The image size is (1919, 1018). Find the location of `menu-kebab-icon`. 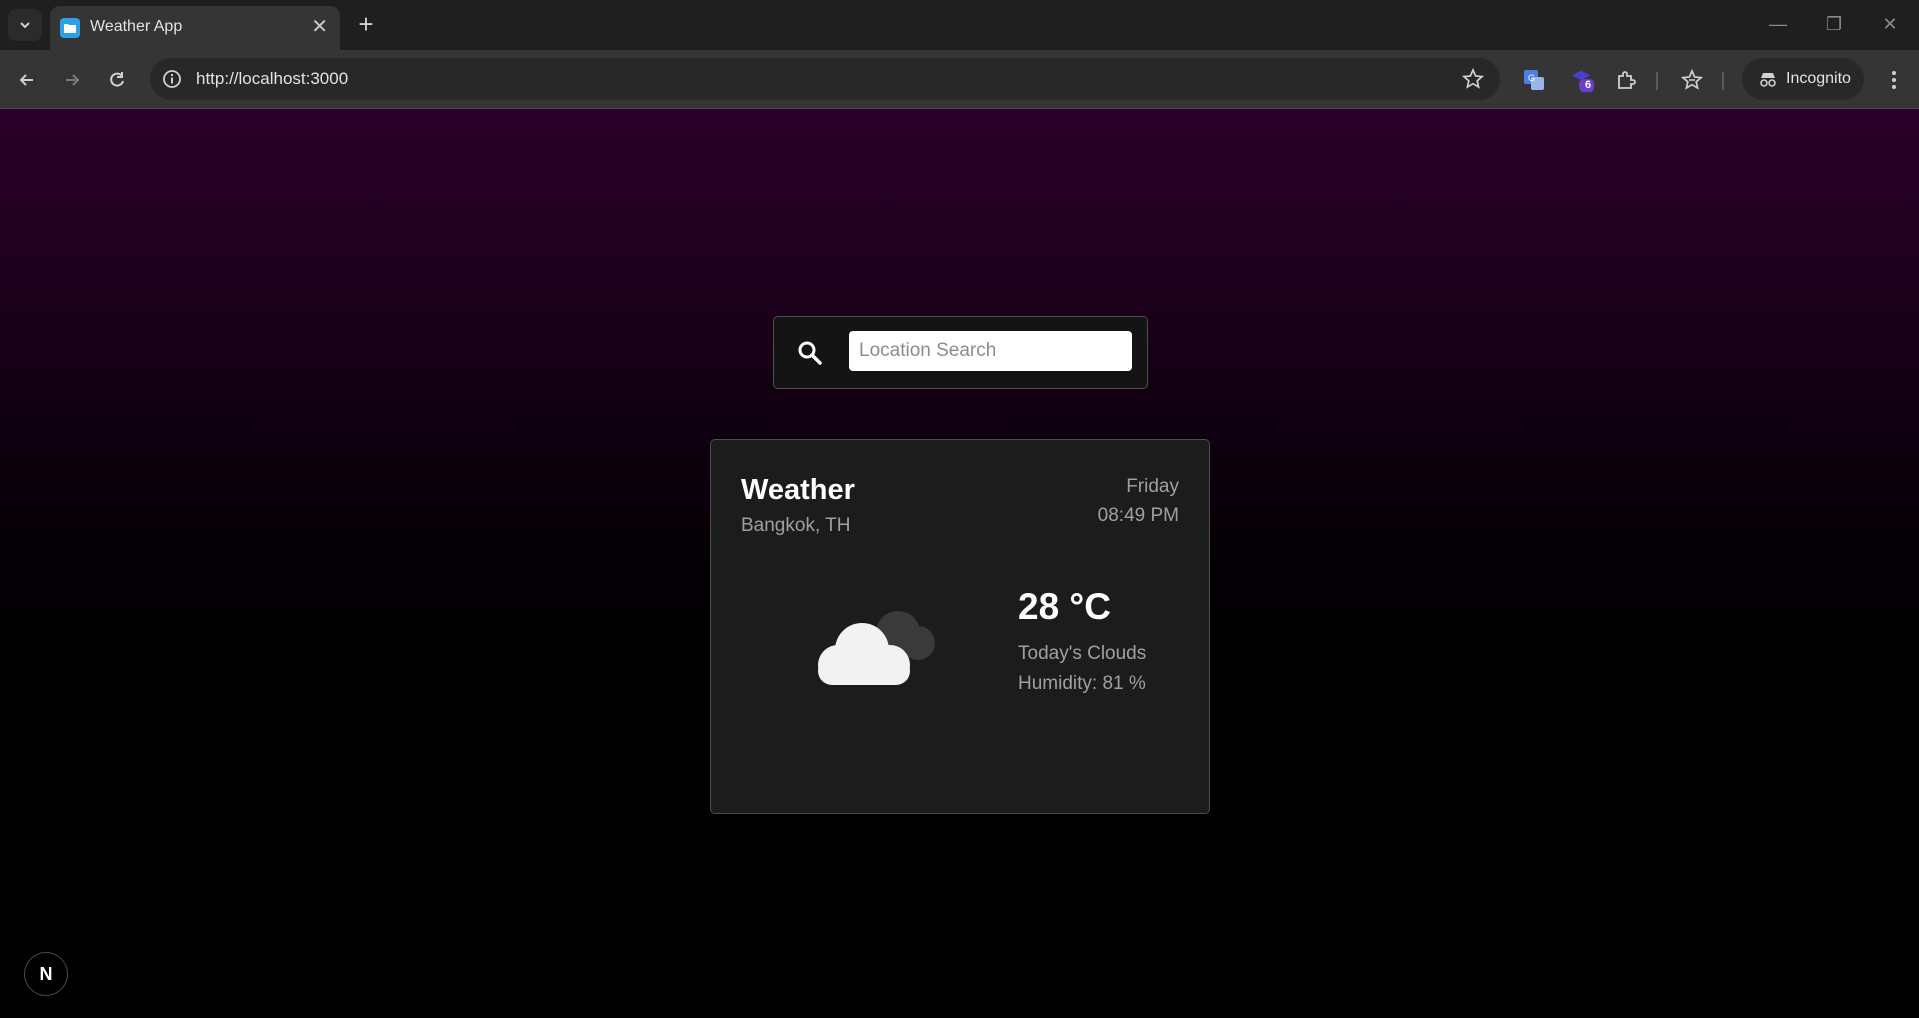

menu-kebab-icon is located at coordinates (1894, 80).